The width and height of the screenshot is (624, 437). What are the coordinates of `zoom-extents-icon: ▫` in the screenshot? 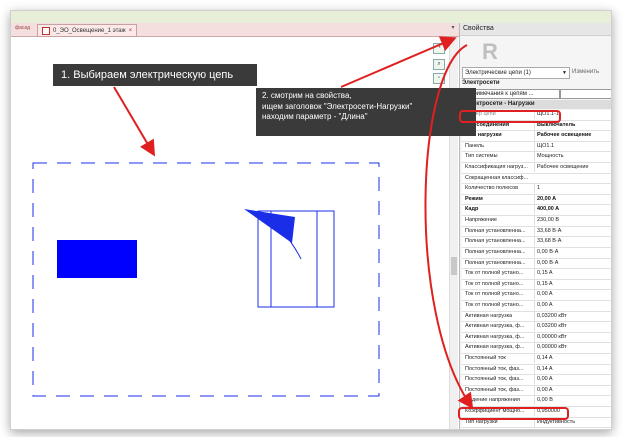 It's located at (439, 78).